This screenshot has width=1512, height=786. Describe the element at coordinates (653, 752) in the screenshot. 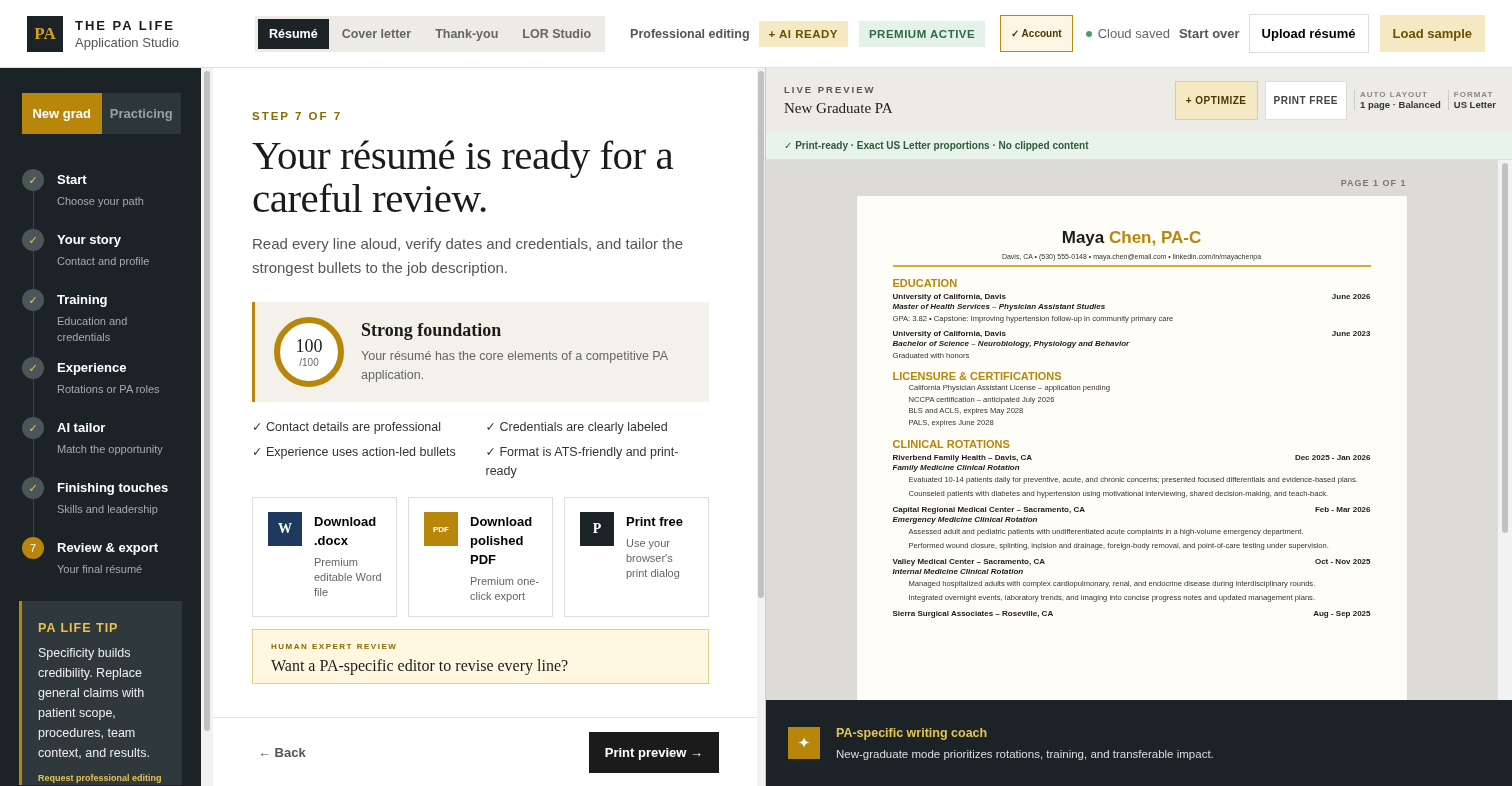

I see `print-preview-button: Print preview →` at that location.